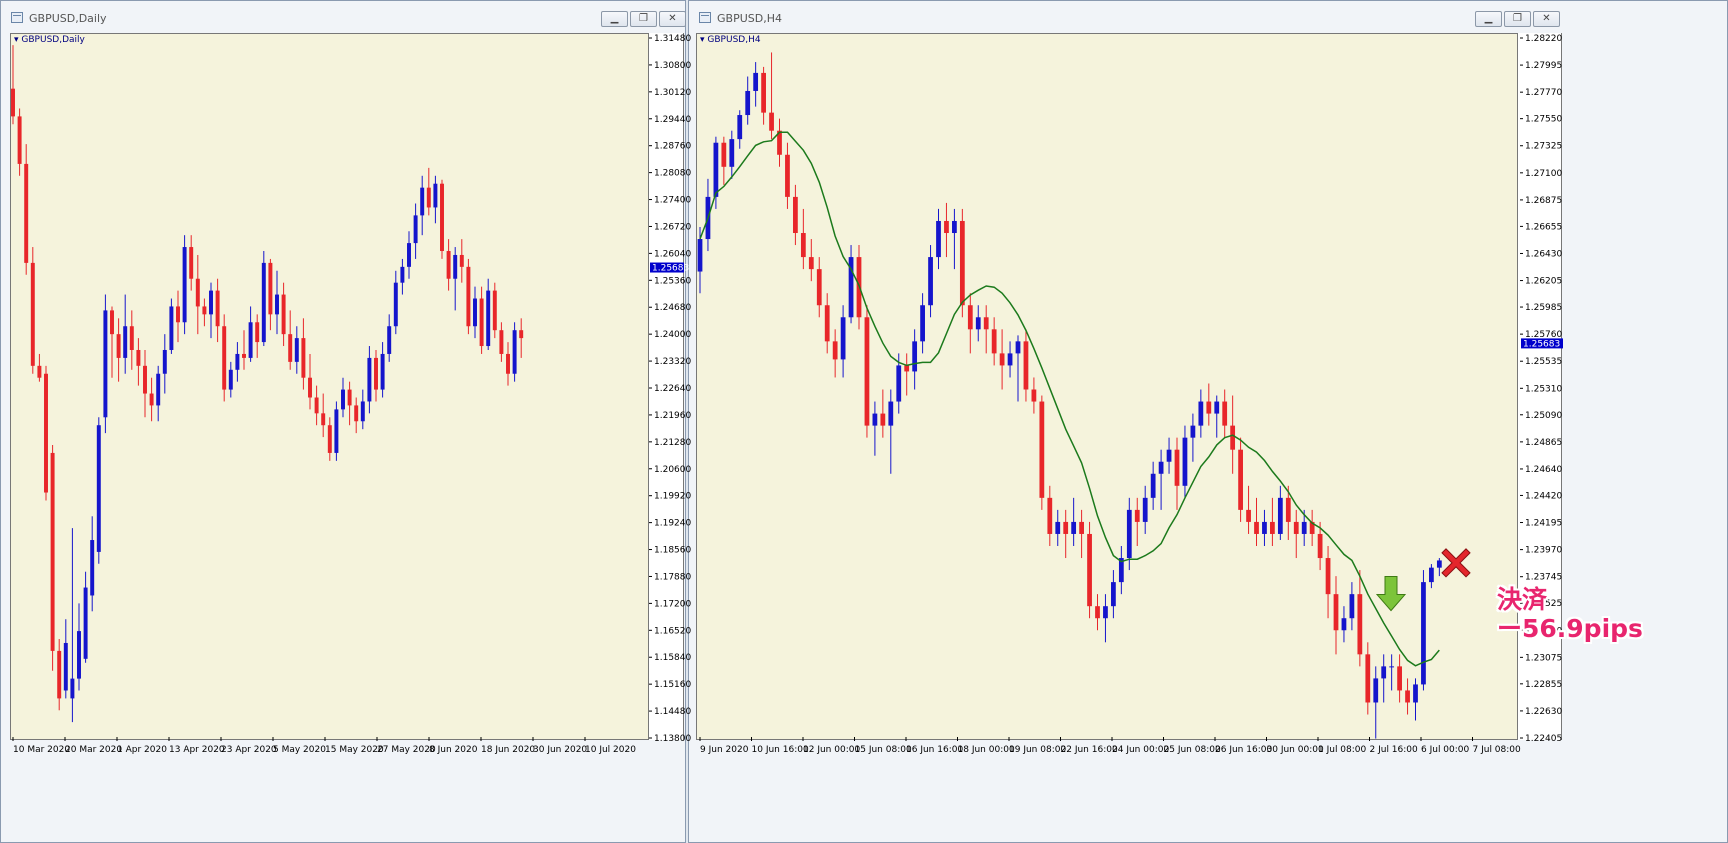 This screenshot has height=843, width=1728. Describe the element at coordinates (672, 362) in the screenshot. I see `y-tick-label: 1.23320` at that location.